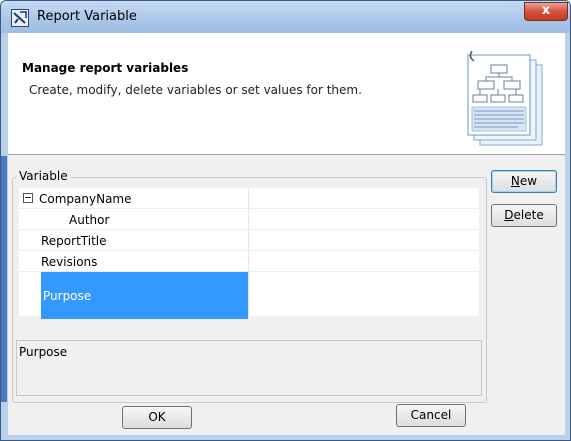 The image size is (571, 441). I want to click on table-row: CompanyName, so click(249, 198).